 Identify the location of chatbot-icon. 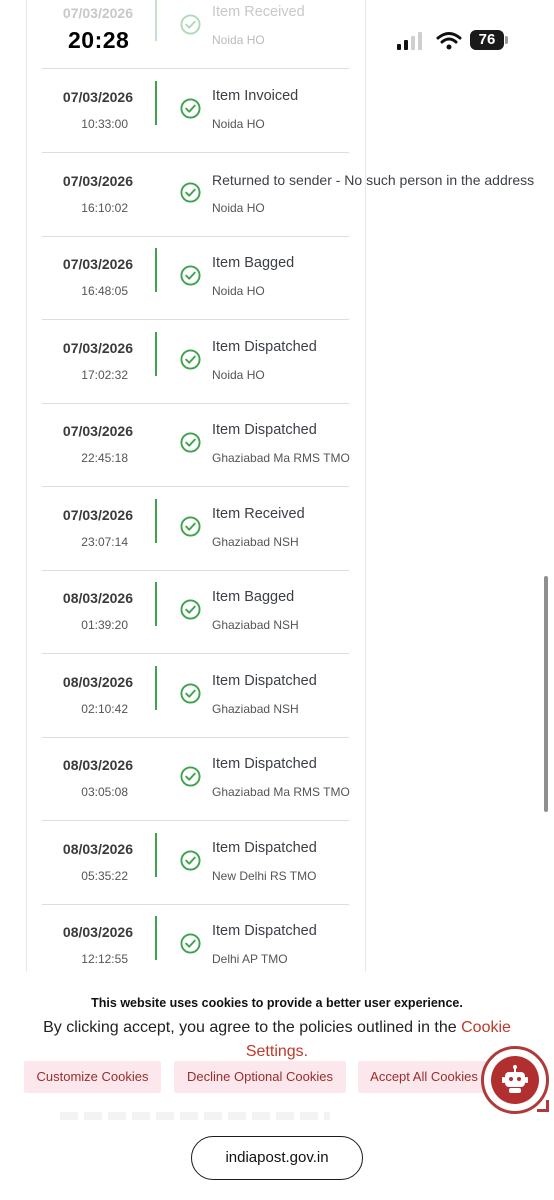
(515, 1080).